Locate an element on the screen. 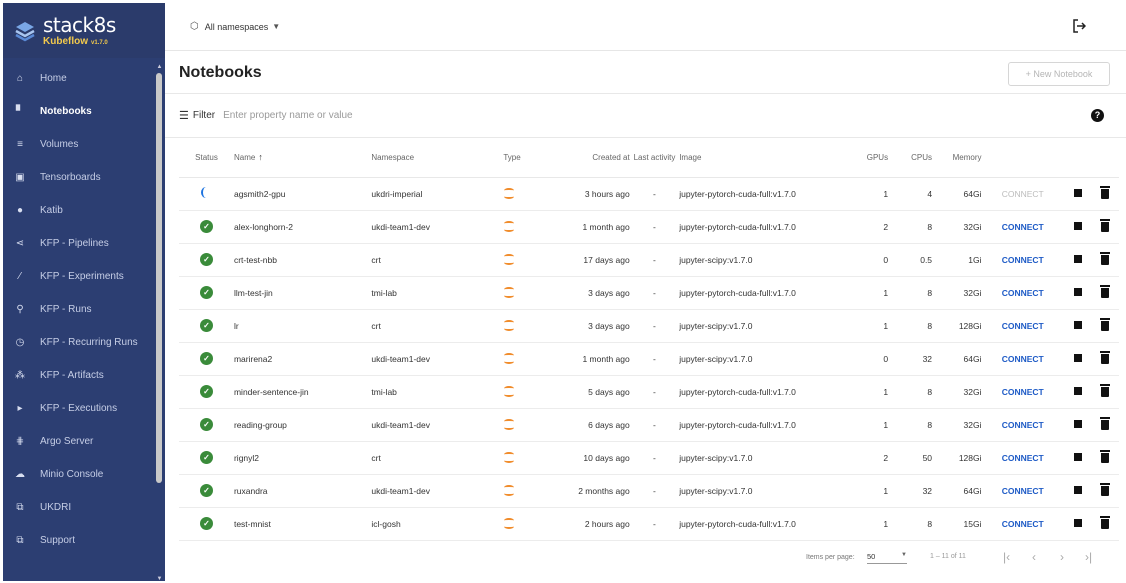  namespace-selector: ⬡ All namespaces ▼ is located at coordinates (235, 26).